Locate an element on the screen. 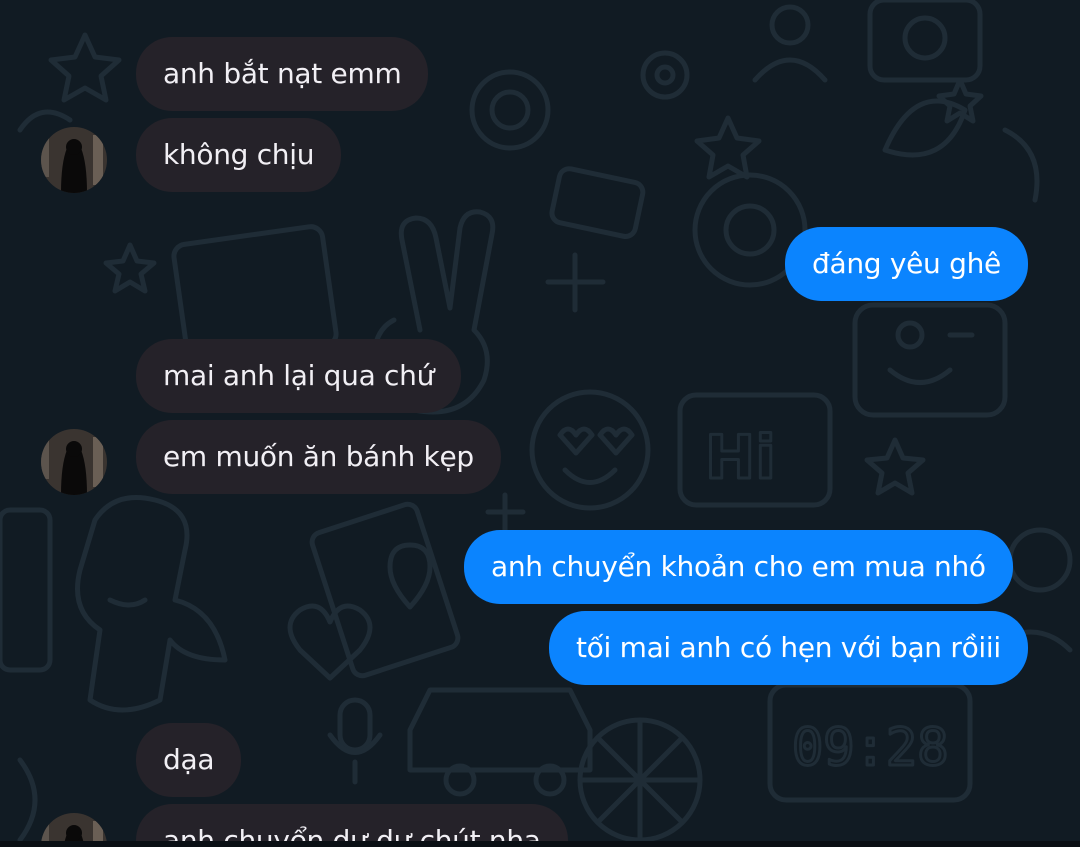 The height and width of the screenshot is (847, 1080). leaf-doodle is located at coordinates (925, 128).